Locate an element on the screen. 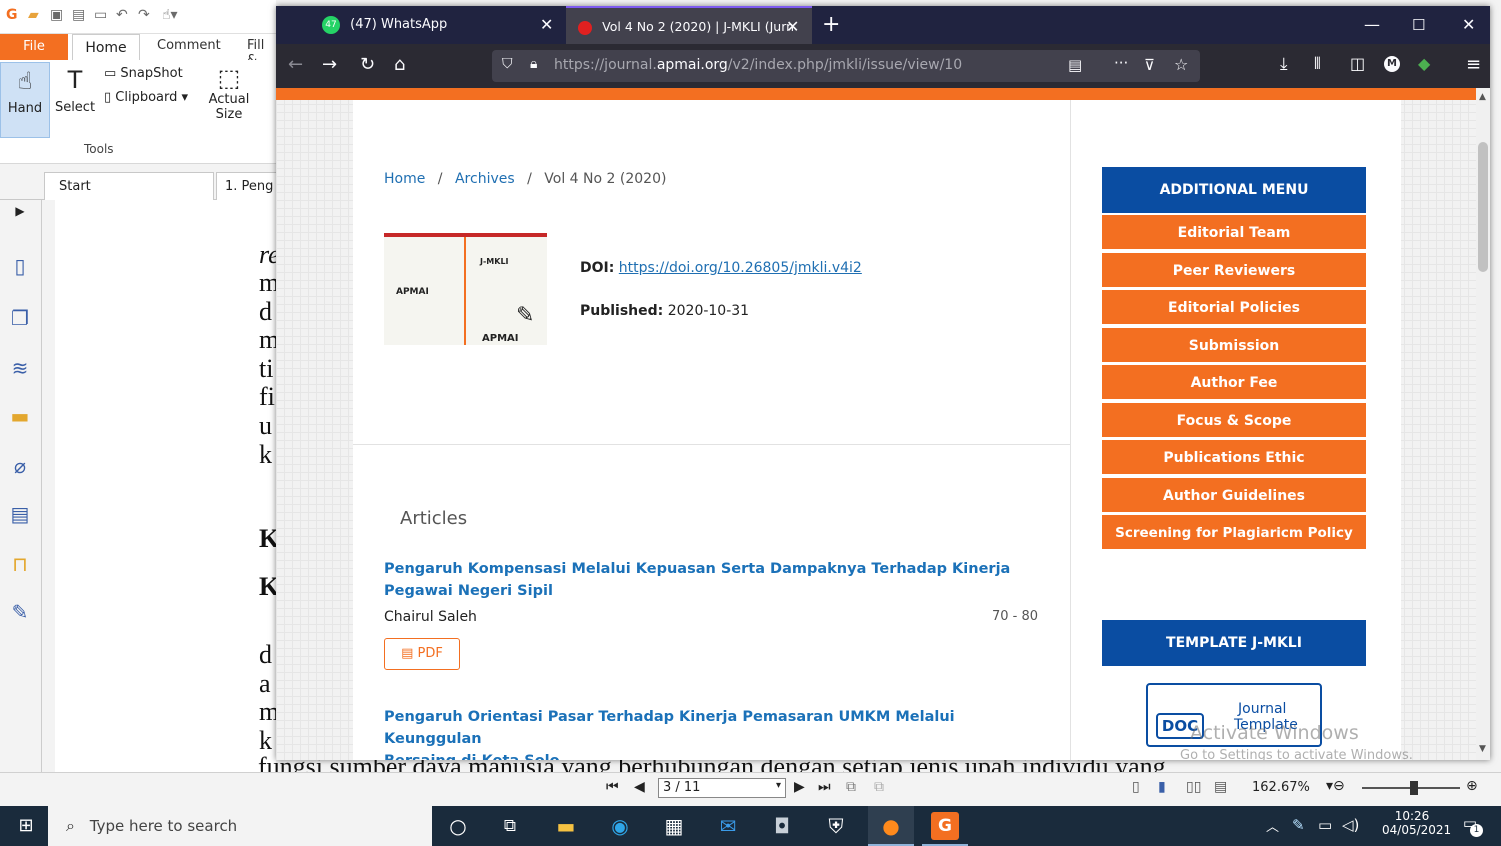 The image size is (1501, 846). breadcrumb-home: Home is located at coordinates (404, 179).